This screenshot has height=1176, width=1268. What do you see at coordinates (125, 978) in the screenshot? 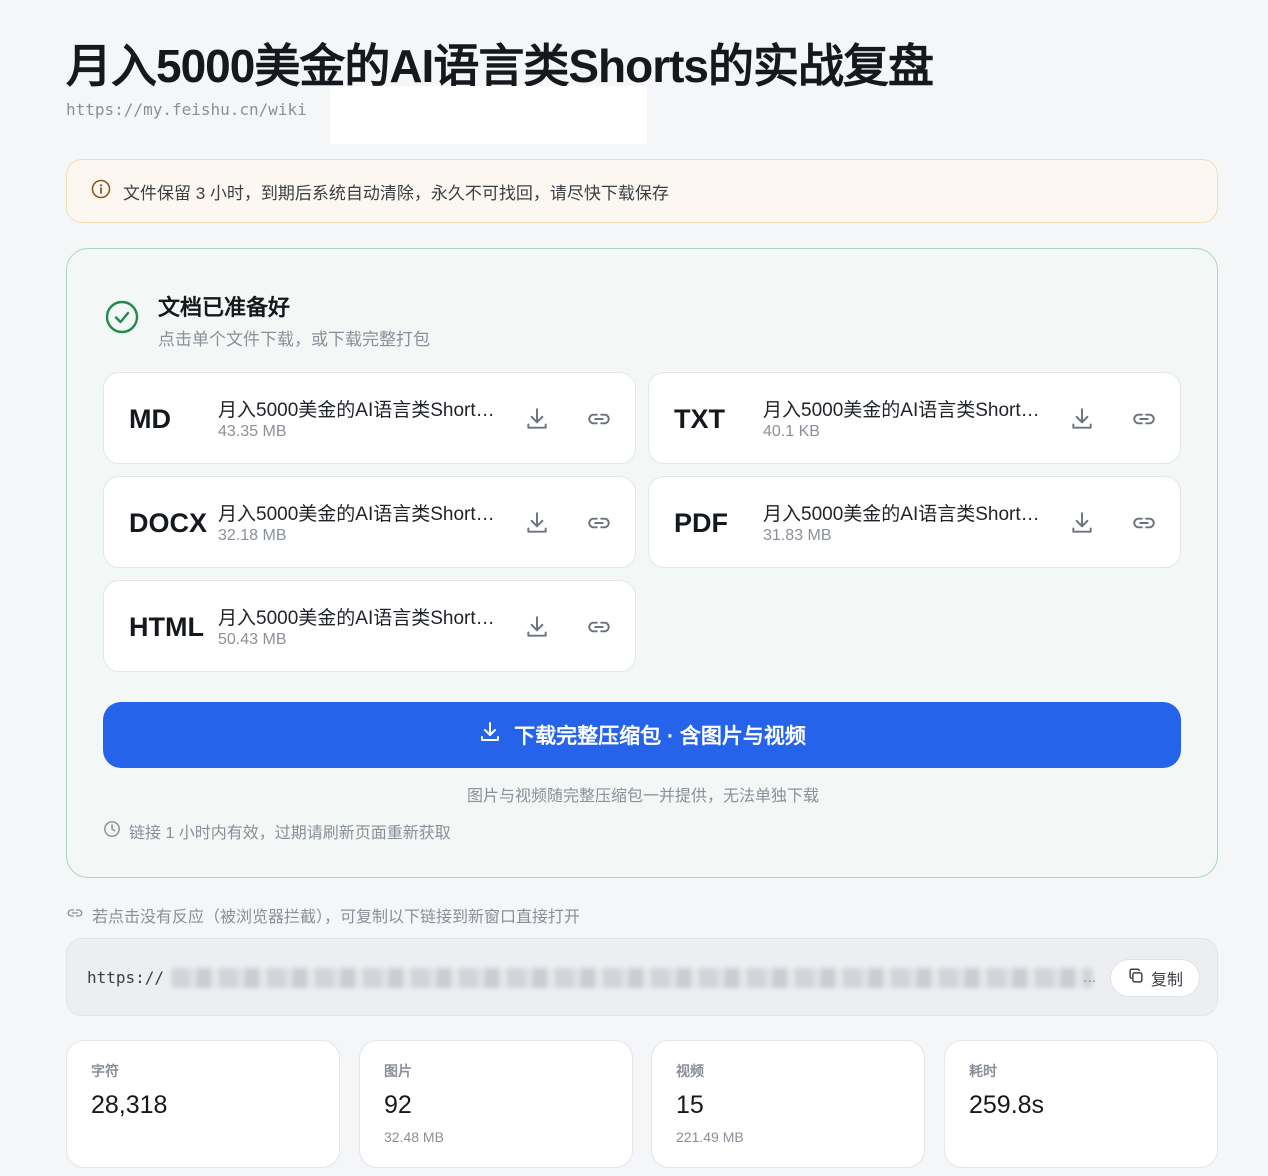
I see `direct-link-text: https://` at bounding box center [125, 978].